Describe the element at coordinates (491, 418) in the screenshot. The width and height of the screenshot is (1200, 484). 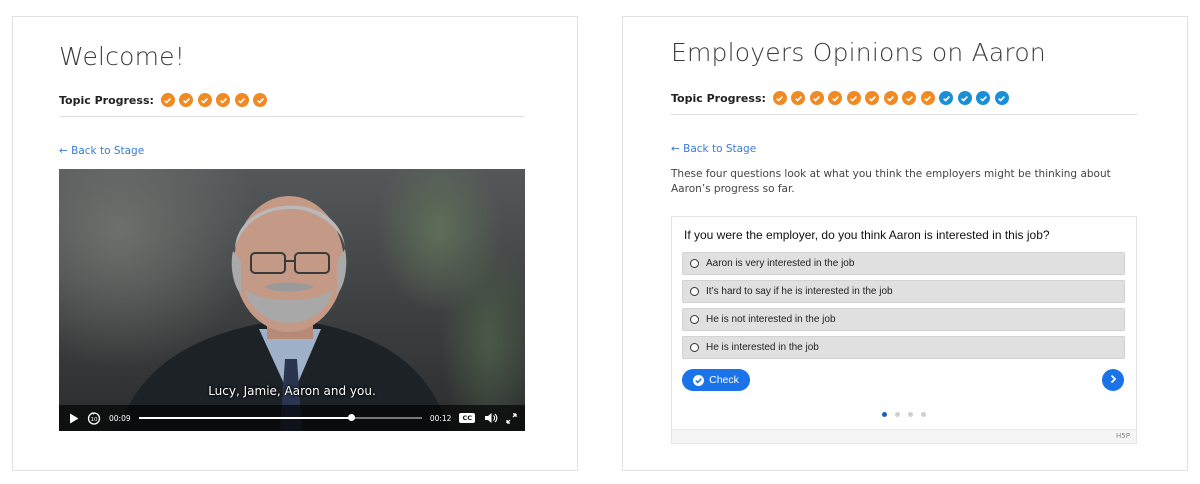
I see `volume-icon` at that location.